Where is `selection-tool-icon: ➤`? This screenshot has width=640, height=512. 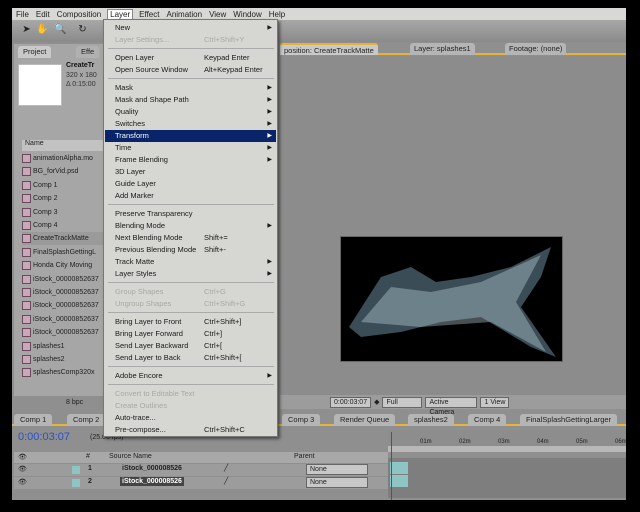 selection-tool-icon: ➤ is located at coordinates (26, 30).